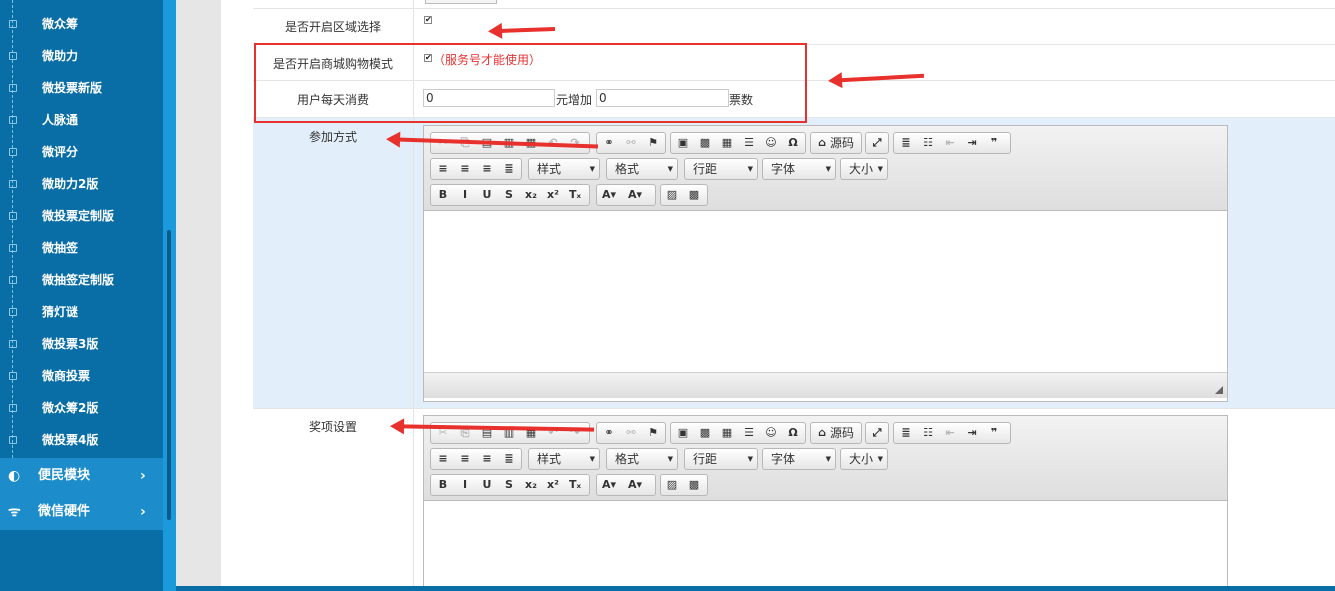  Describe the element at coordinates (81, 56) in the screenshot. I see `sidebar-item: 微助力` at that location.